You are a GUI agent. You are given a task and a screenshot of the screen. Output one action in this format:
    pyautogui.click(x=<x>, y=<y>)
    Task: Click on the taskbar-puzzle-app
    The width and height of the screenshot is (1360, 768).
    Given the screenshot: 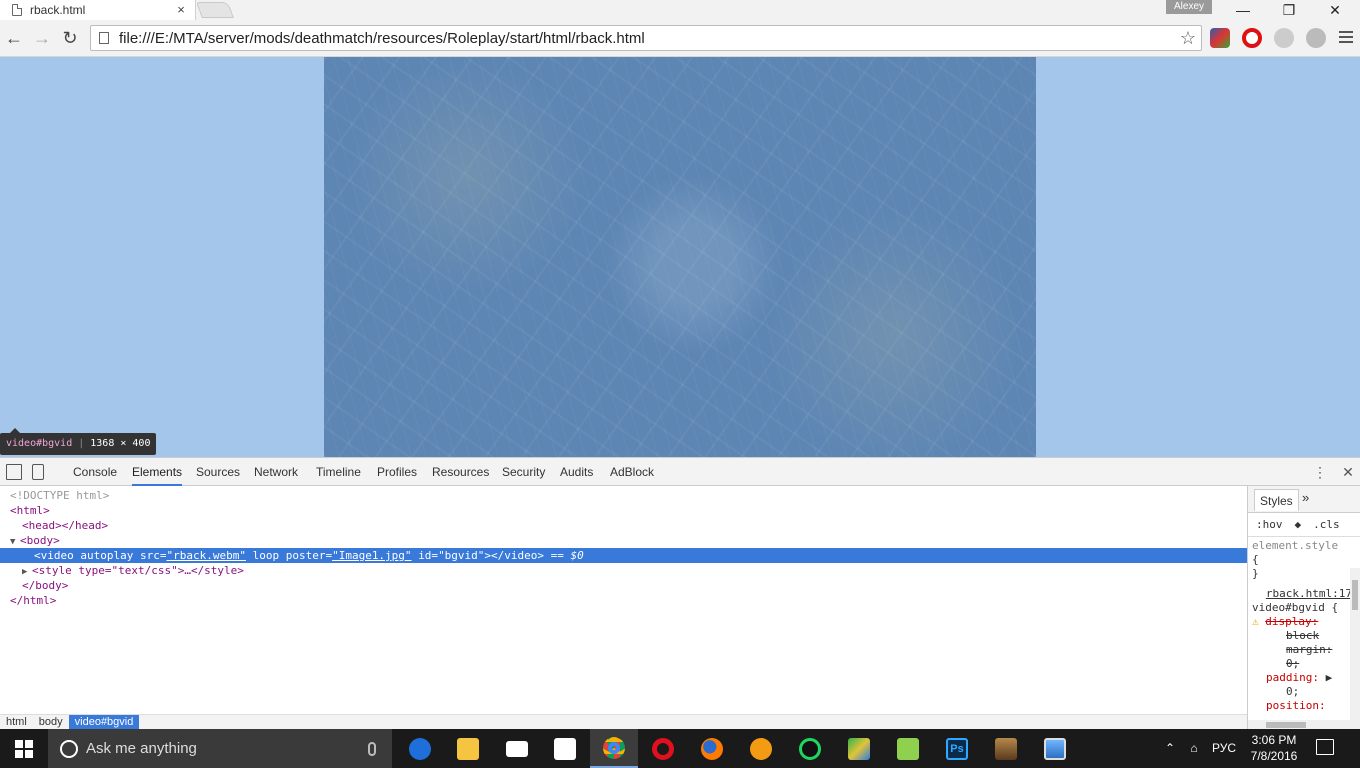 What is the action you would take?
    pyautogui.click(x=859, y=748)
    